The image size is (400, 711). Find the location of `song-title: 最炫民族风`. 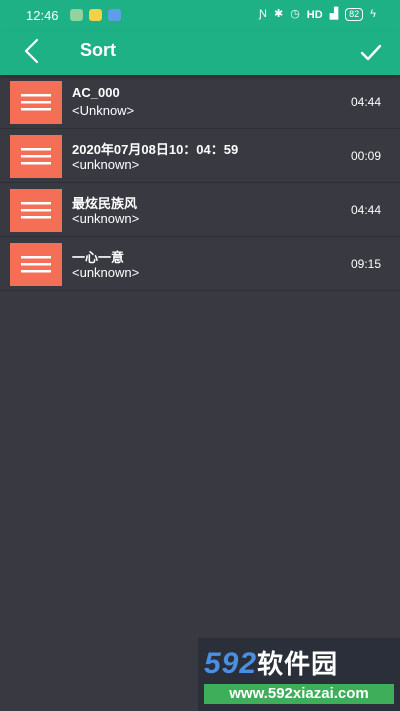

song-title: 最炫民族风 is located at coordinates (105, 203).